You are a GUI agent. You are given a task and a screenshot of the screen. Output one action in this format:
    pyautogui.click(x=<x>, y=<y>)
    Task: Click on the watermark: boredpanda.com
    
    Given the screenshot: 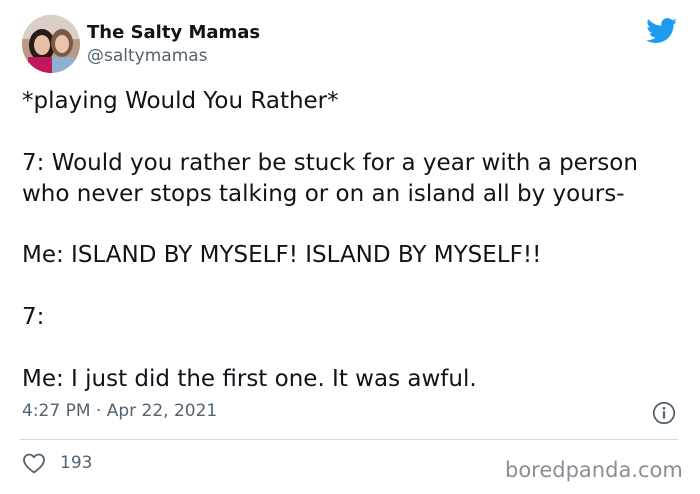 What is the action you would take?
    pyautogui.click(x=594, y=470)
    